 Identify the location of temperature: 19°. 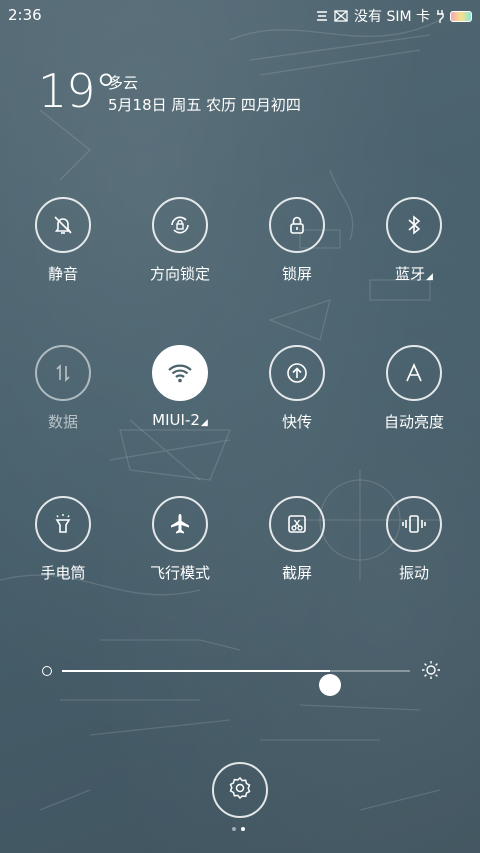
(78, 91).